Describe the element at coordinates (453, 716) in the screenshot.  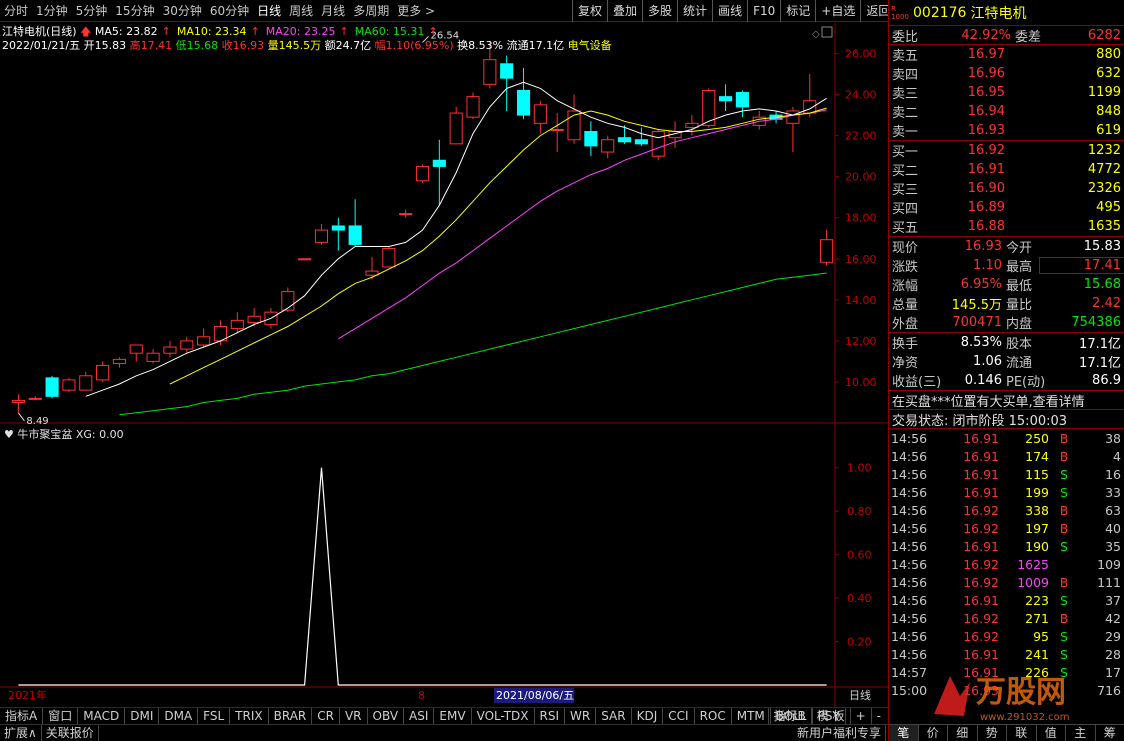
I see `indicator-tab-12: EMV` at that location.